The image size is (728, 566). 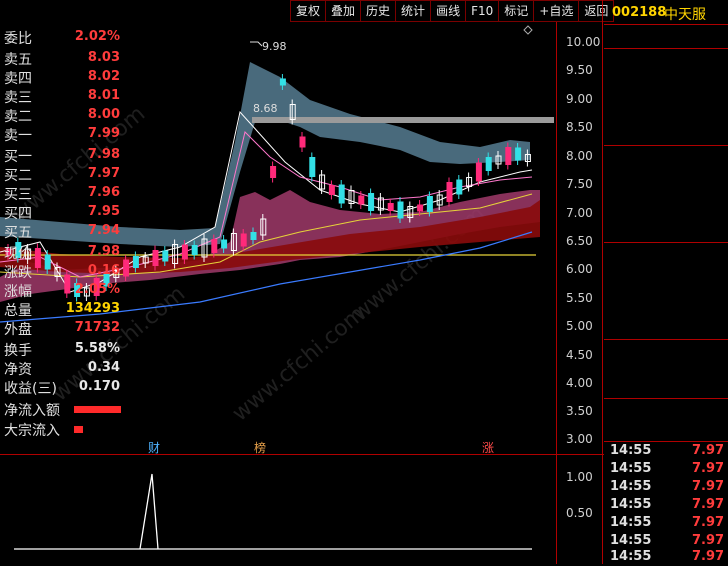 What do you see at coordinates (378, 11) in the screenshot?
I see `toolbar-history-button: 历史` at bounding box center [378, 11].